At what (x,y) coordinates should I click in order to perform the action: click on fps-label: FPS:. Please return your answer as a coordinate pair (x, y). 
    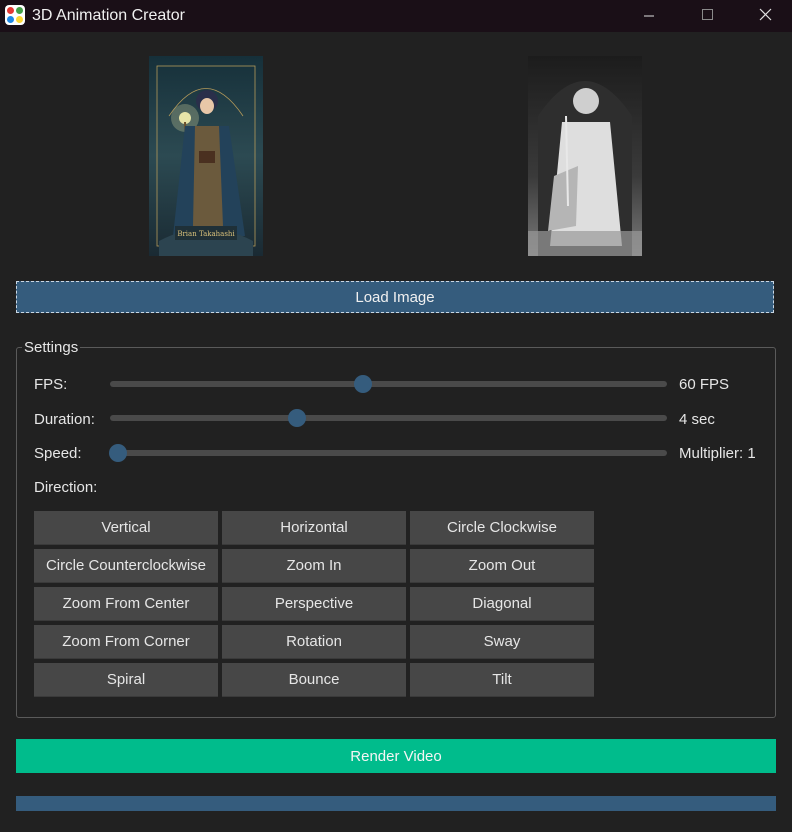
    Looking at the image, I should click on (51, 384).